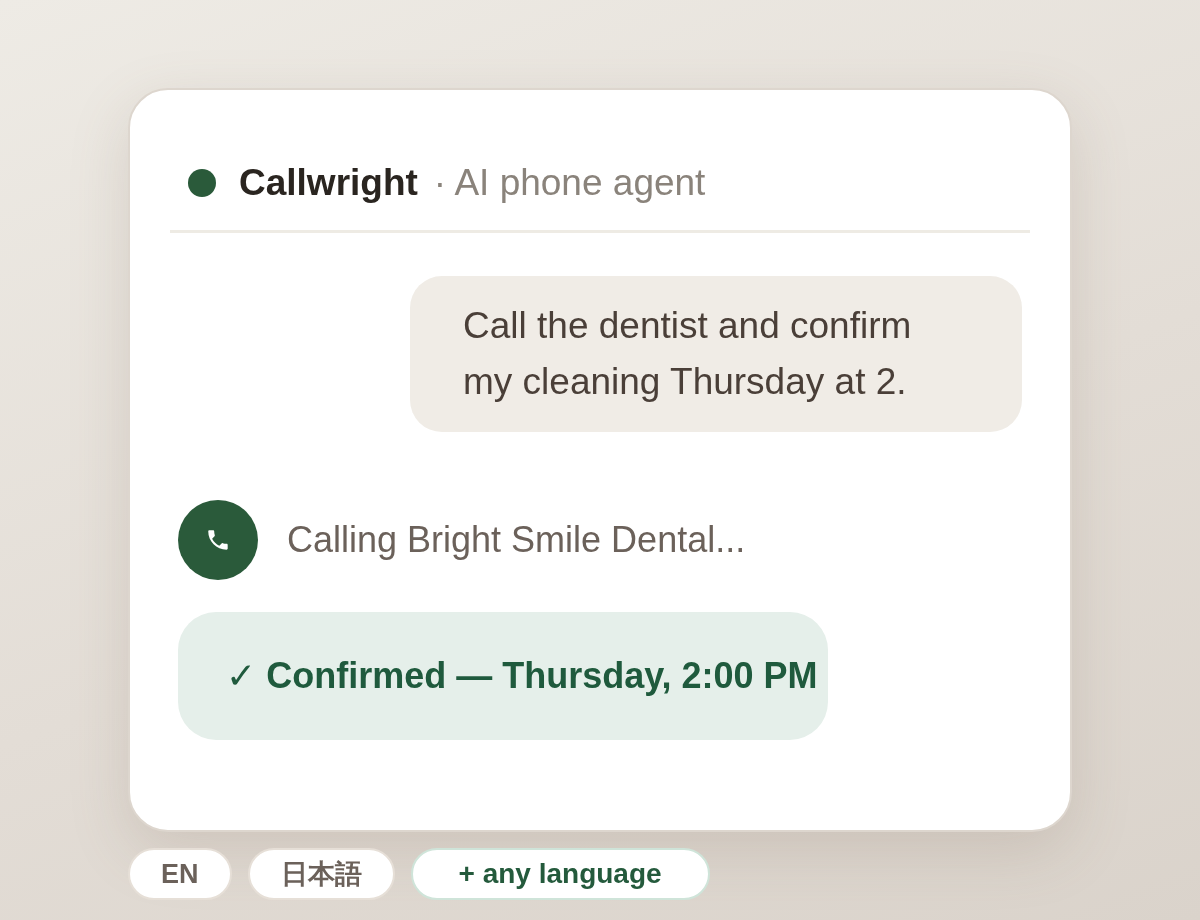 This screenshot has width=1200, height=920. Describe the element at coordinates (503, 676) in the screenshot. I see `confirmation-message: ✓ Confirmed — Thursday, 2:00 PM` at that location.